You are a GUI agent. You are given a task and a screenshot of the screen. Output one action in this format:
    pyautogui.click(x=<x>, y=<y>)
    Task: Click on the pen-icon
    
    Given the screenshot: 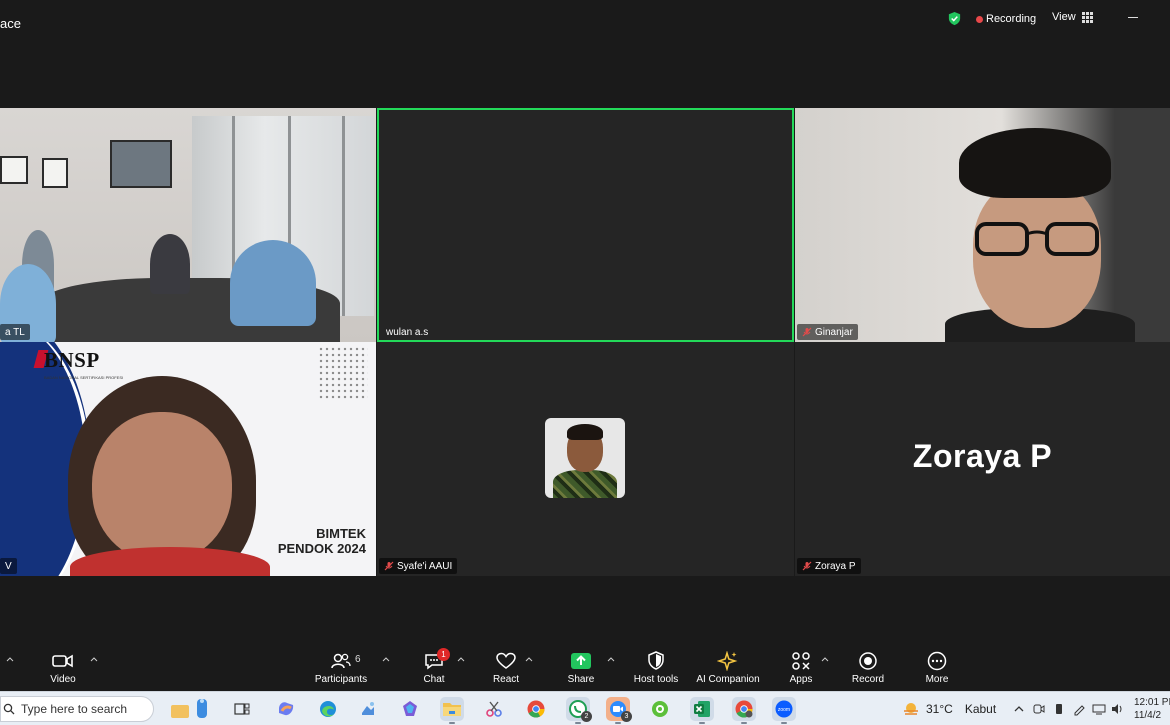 What is the action you would take?
    pyautogui.click(x=1079, y=709)
    